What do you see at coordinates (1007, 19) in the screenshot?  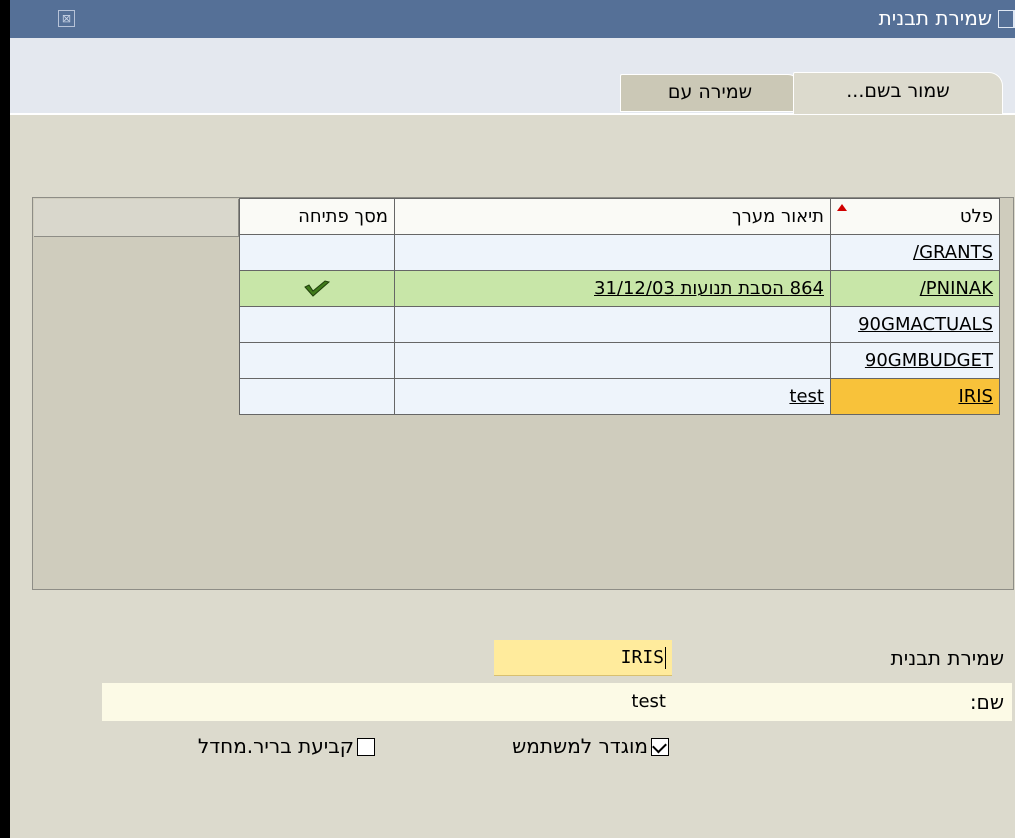 I see `window-icon` at bounding box center [1007, 19].